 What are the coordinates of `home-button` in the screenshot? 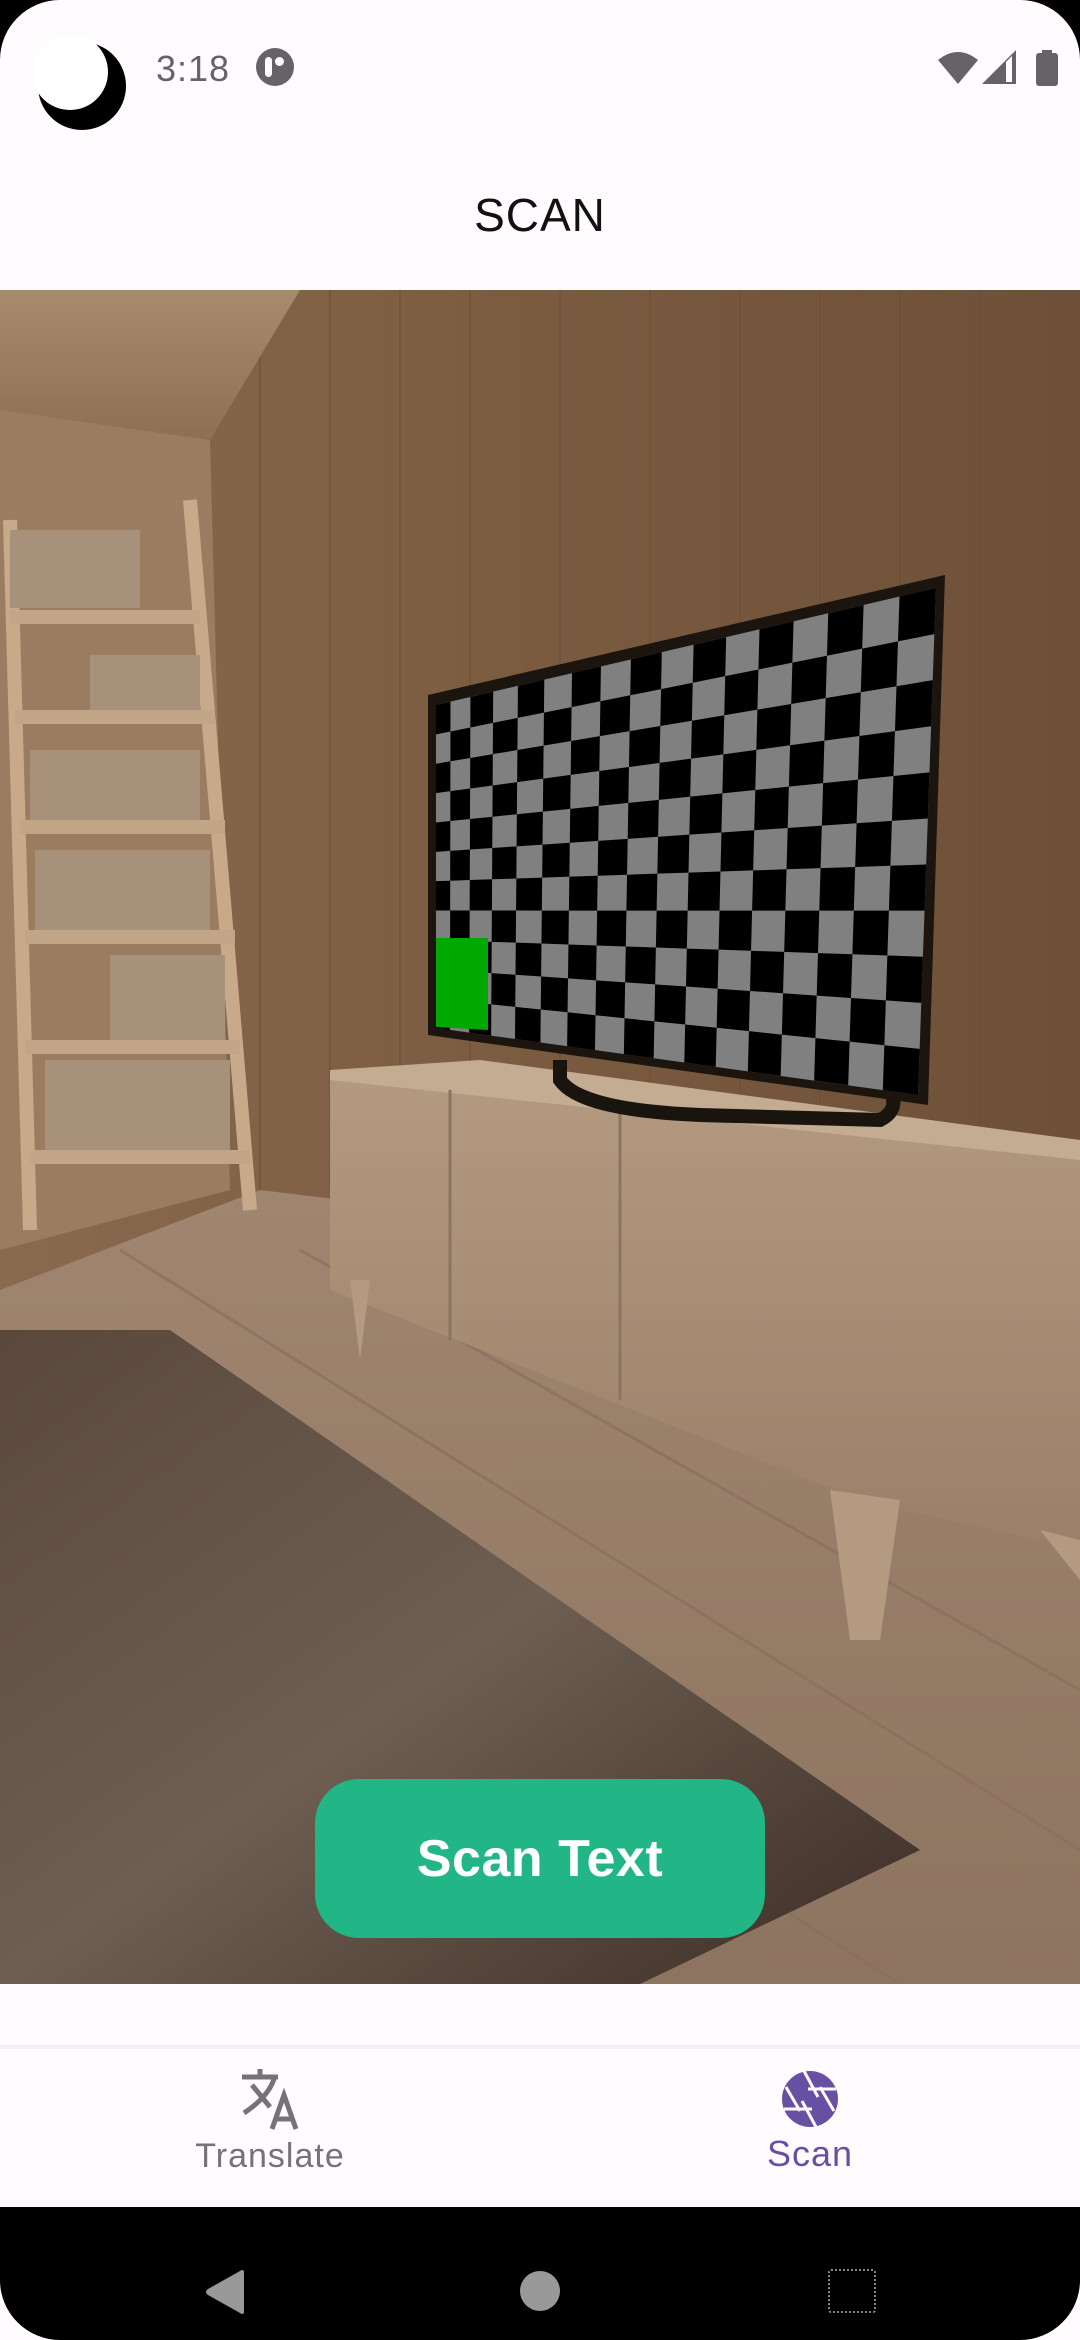 It's located at (540, 2291).